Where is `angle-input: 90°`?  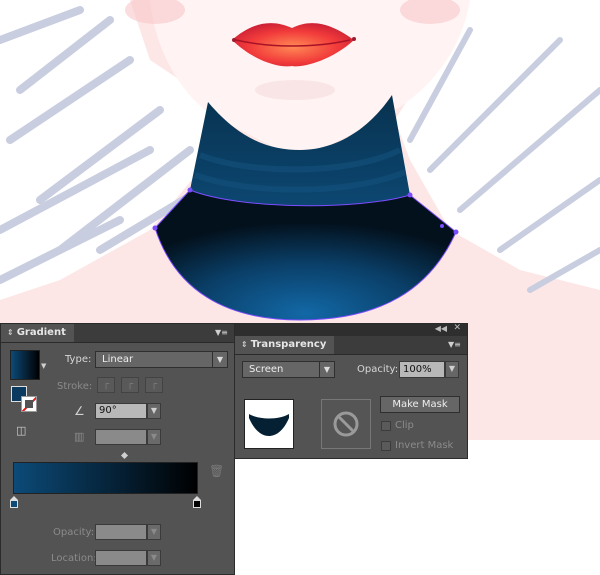
angle-input: 90° is located at coordinates (121, 411).